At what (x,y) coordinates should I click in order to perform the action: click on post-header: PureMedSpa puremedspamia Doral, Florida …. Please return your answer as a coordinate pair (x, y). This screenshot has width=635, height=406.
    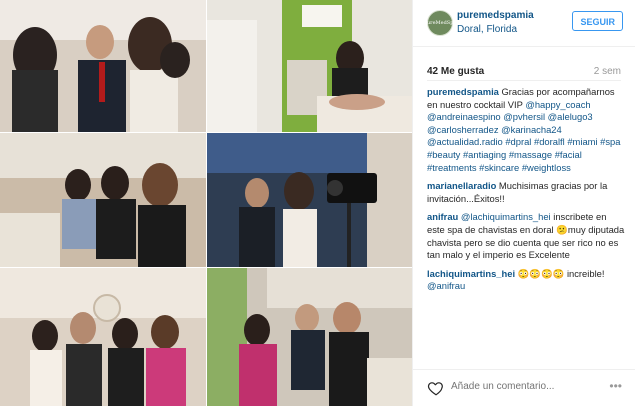
    Looking at the image, I should click on (524, 23).